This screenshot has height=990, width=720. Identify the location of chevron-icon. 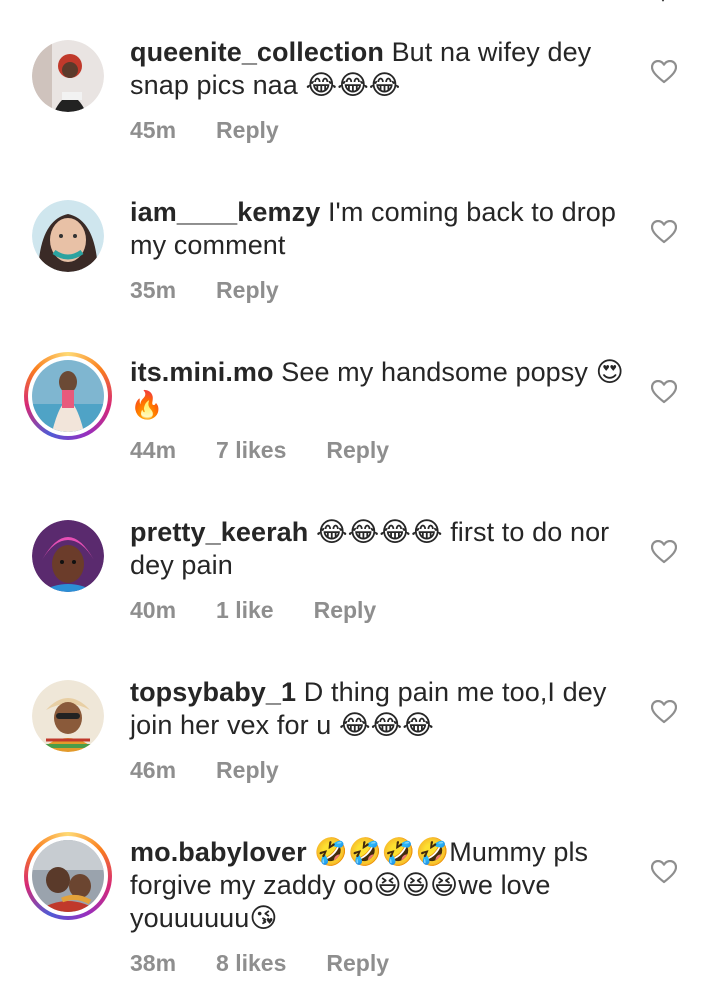
(663, 1).